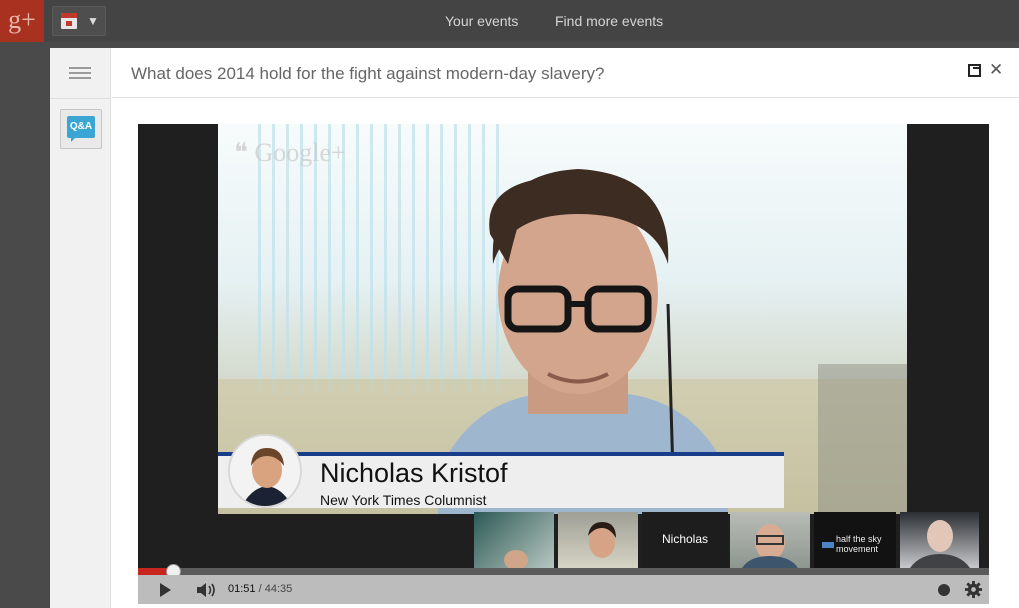 The width and height of the screenshot is (1019, 608). Describe the element at coordinates (996, 70) in the screenshot. I see `close-icon: ✕` at that location.